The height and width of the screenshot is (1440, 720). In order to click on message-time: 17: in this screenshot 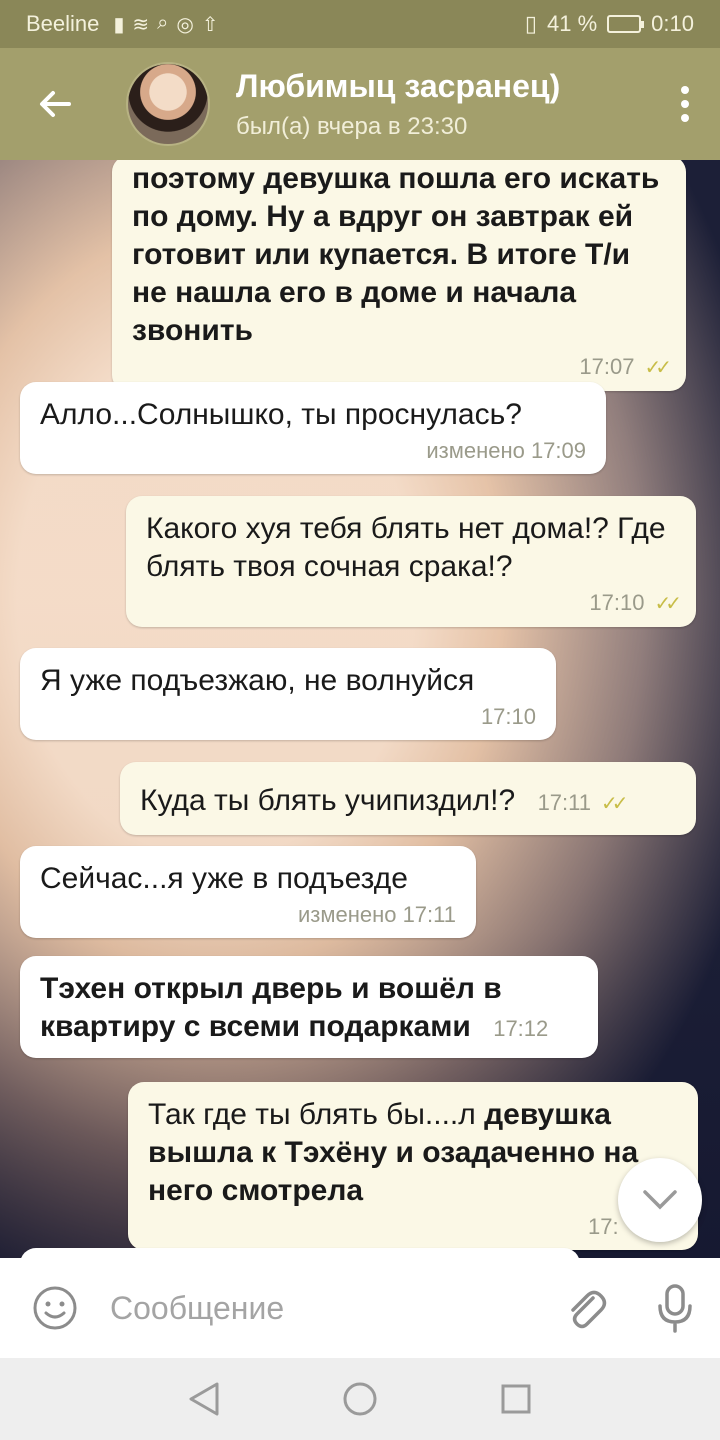, I will do `click(603, 1226)`.